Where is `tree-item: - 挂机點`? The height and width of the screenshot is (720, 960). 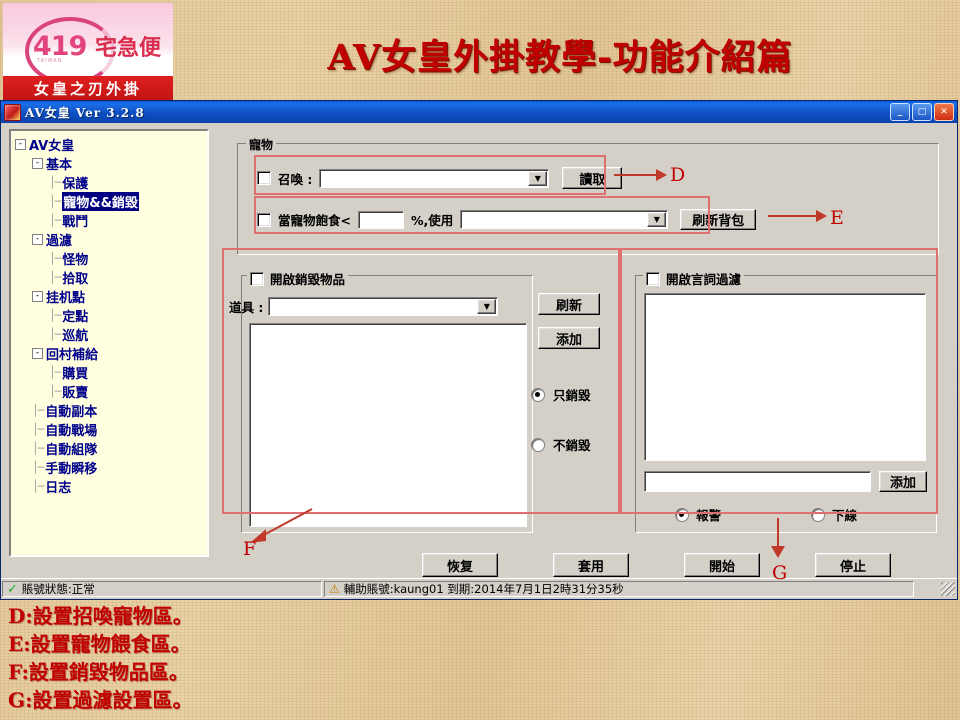
tree-item: - 挂机點 is located at coordinates (111, 296).